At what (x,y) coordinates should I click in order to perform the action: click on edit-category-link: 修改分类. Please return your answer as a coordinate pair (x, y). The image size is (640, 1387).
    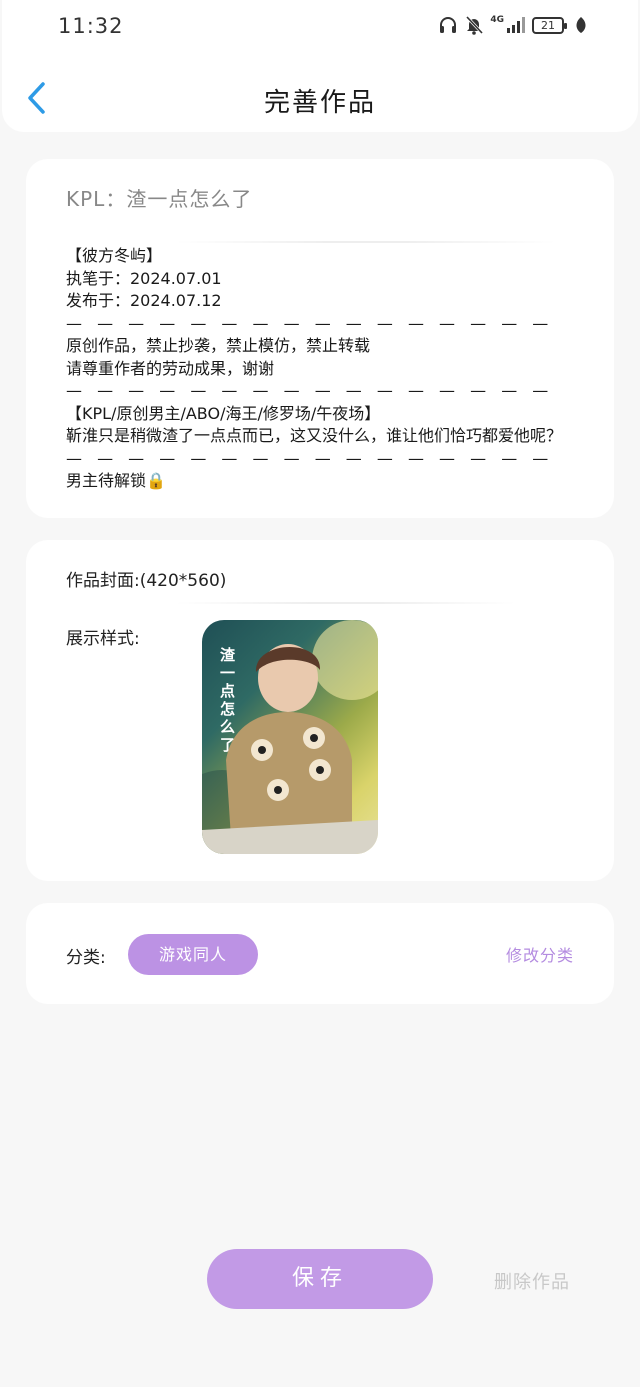
    Looking at the image, I should click on (540, 954).